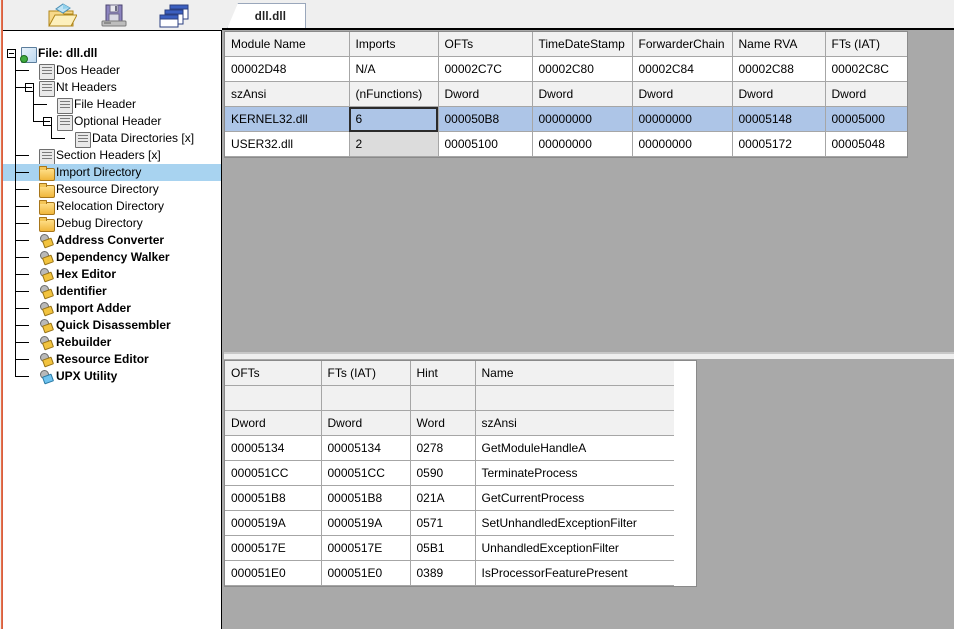 This screenshot has width=954, height=629. What do you see at coordinates (443, 373) in the screenshot?
I see `column-header-cell: Hint` at bounding box center [443, 373].